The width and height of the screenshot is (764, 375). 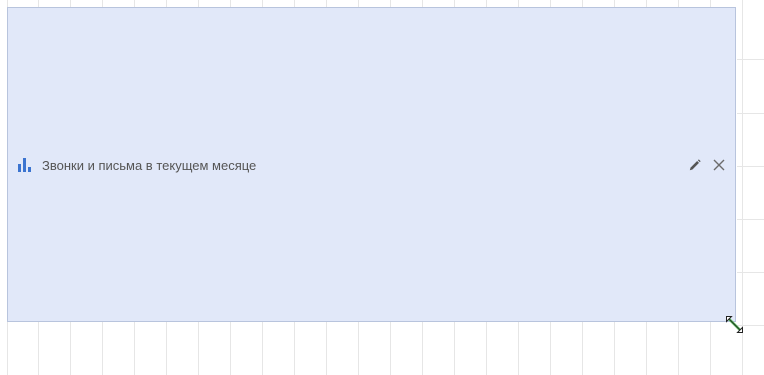 What do you see at coordinates (694, 165) in the screenshot?
I see `pencil-icon` at bounding box center [694, 165].